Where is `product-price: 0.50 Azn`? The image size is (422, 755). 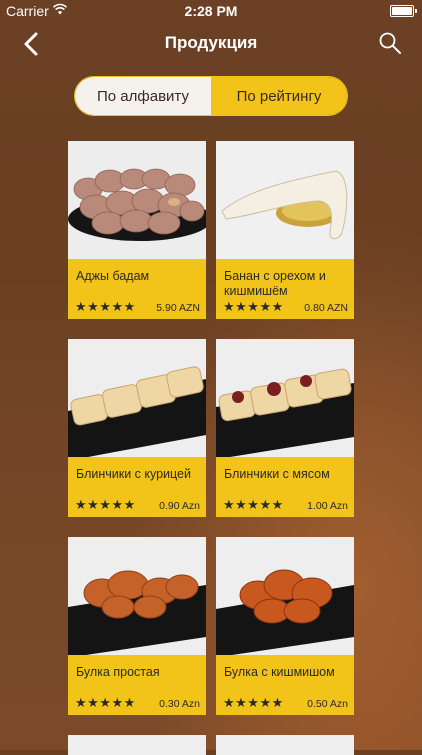 product-price: 0.50 Azn is located at coordinates (327, 704).